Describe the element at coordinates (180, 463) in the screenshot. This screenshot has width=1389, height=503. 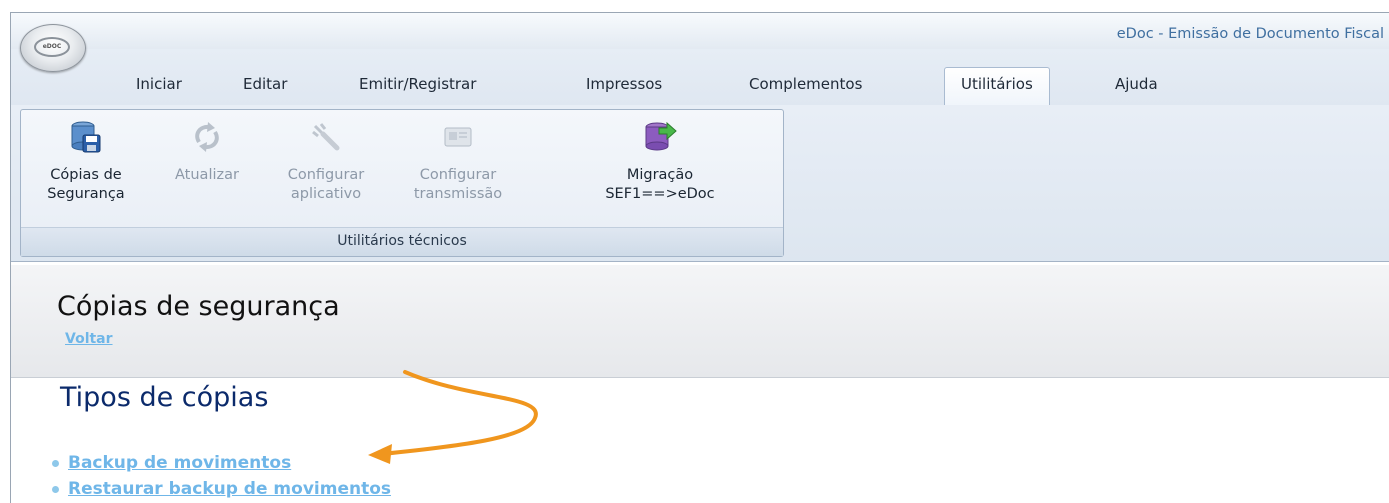
I see `backup-de-movimentos-label: Backup de movimentos` at that location.